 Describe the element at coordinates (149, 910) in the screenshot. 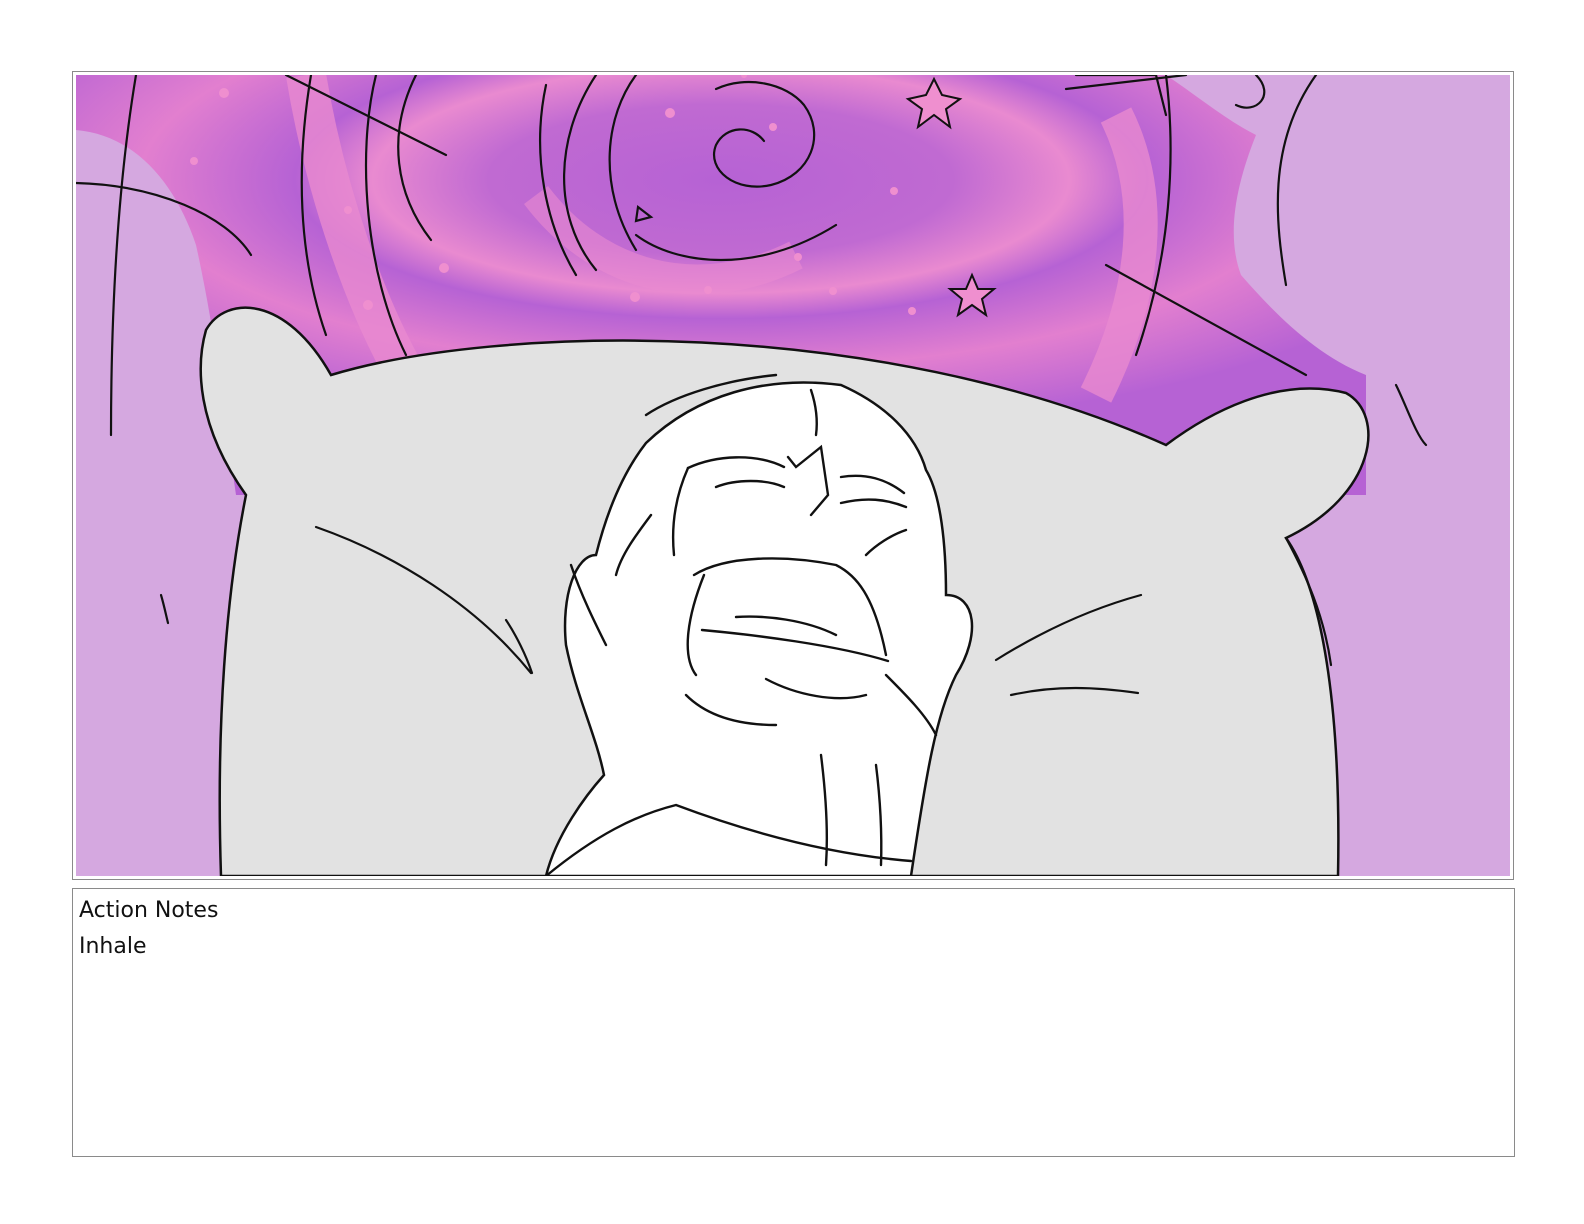

I see `action-notes-heading: Action Notes` at that location.